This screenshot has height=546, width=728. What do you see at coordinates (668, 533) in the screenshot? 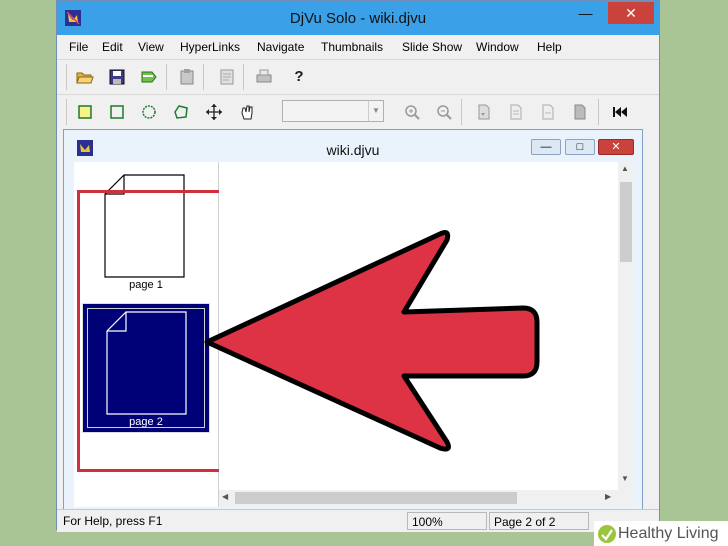
I see `watermark-text: Healthy Living` at bounding box center [668, 533].